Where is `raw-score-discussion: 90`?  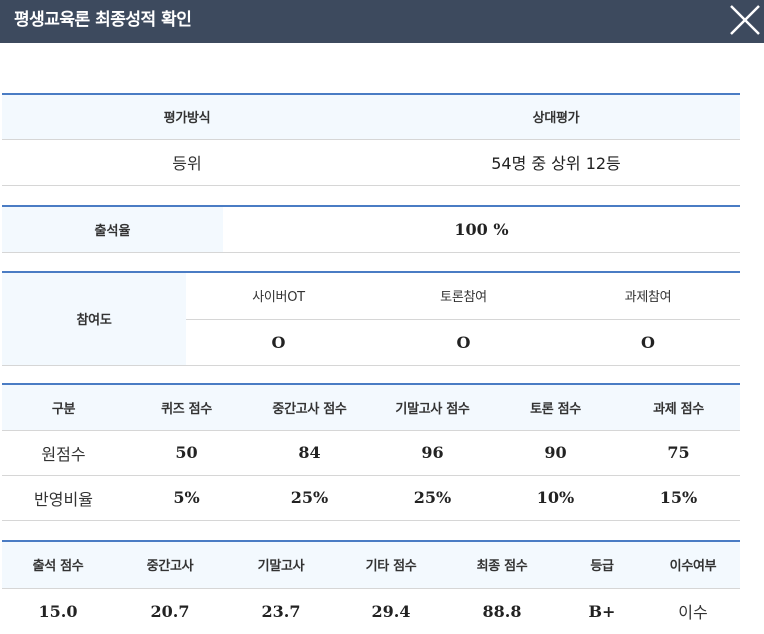 raw-score-discussion: 90 is located at coordinates (555, 453).